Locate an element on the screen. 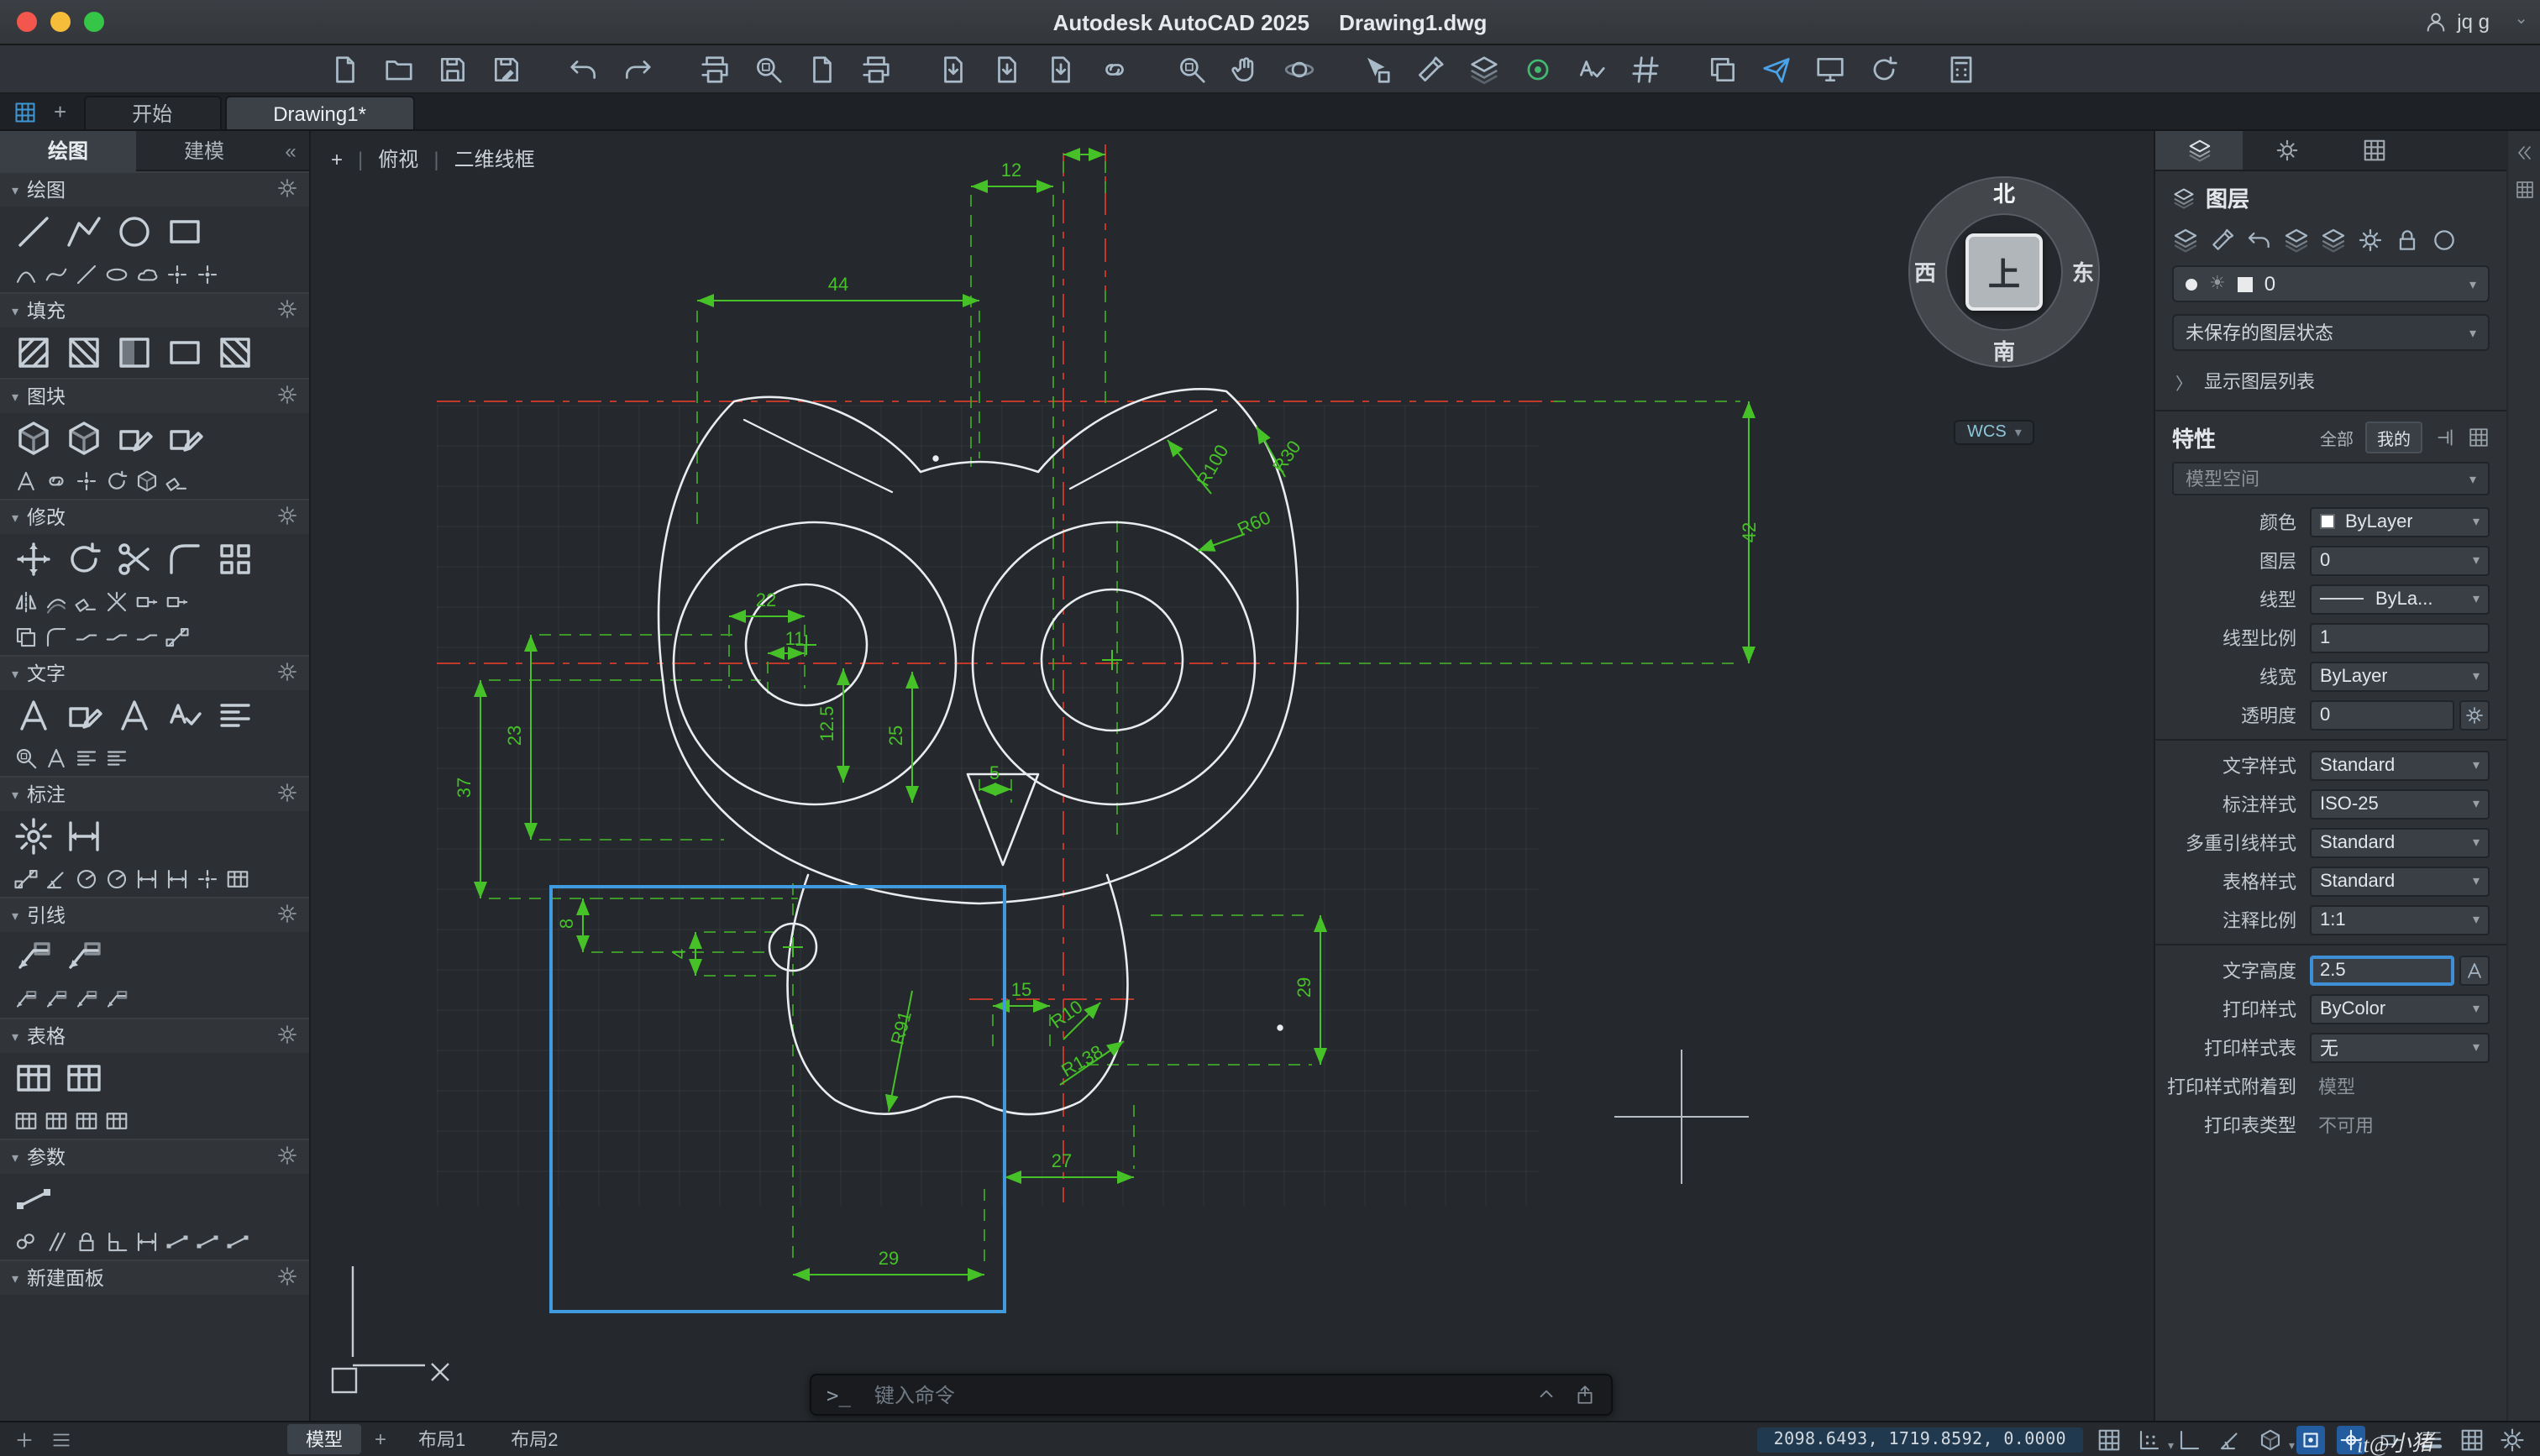 This screenshot has height=1456, width=2540. prop-extra-button is located at coordinates (2474, 970).